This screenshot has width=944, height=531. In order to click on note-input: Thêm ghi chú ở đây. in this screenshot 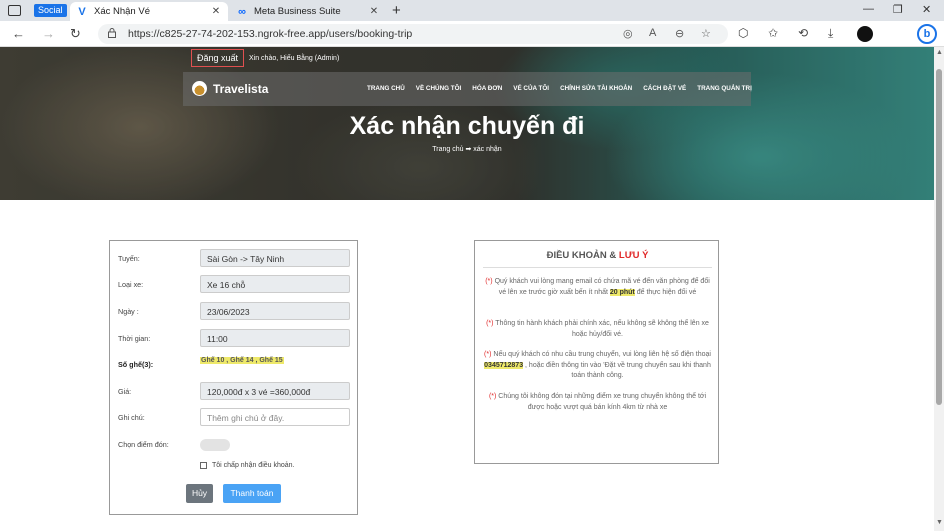, I will do `click(275, 417)`.